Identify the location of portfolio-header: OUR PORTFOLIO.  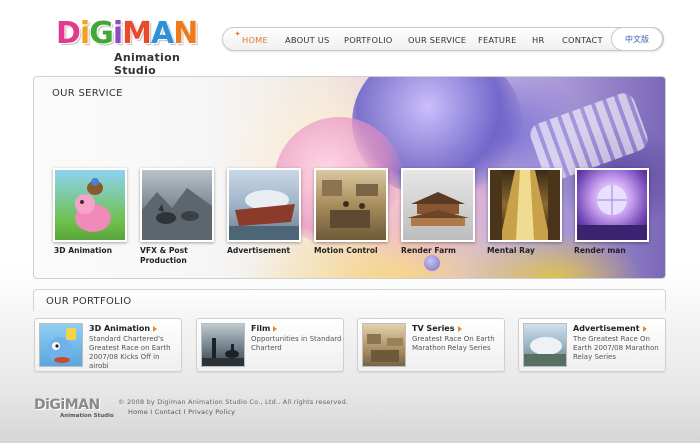
(349, 300).